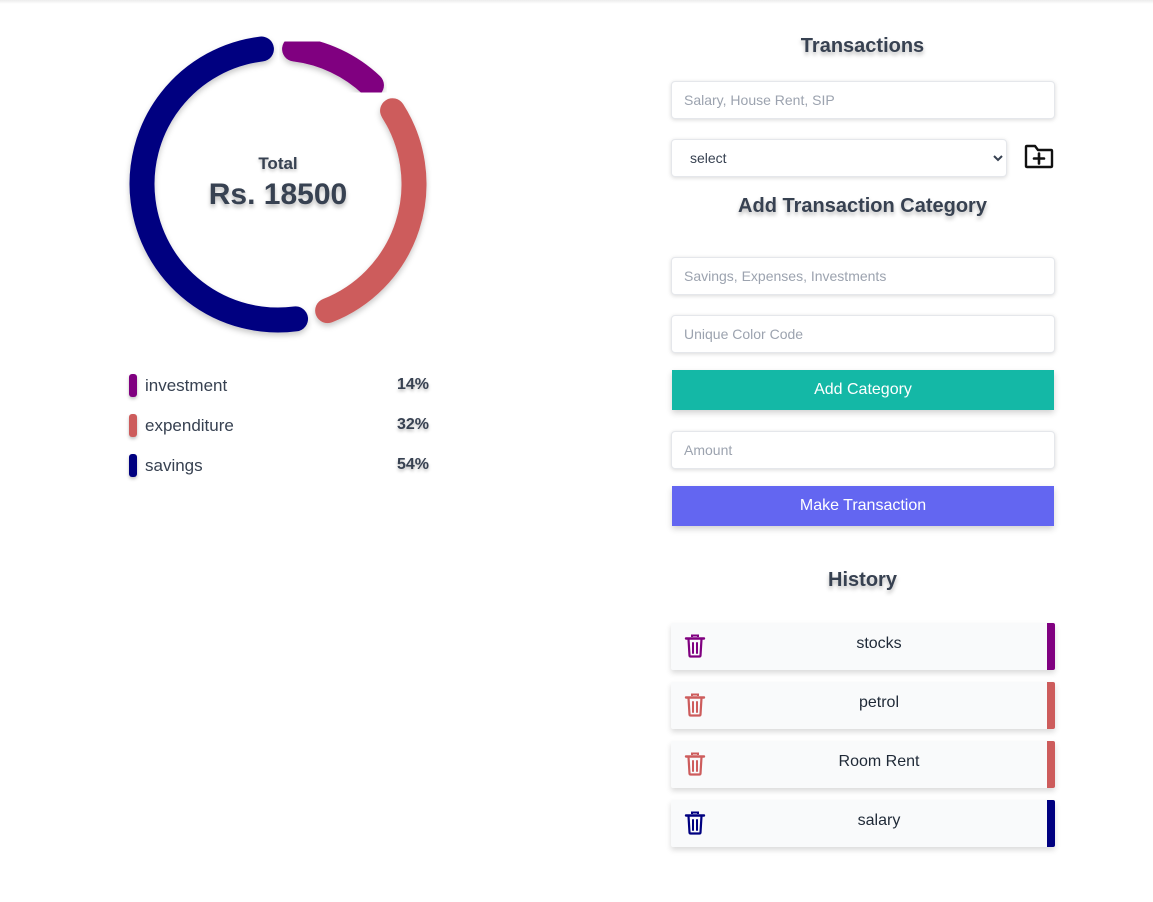  Describe the element at coordinates (174, 465) in the screenshot. I see `legend-label: savings` at that location.